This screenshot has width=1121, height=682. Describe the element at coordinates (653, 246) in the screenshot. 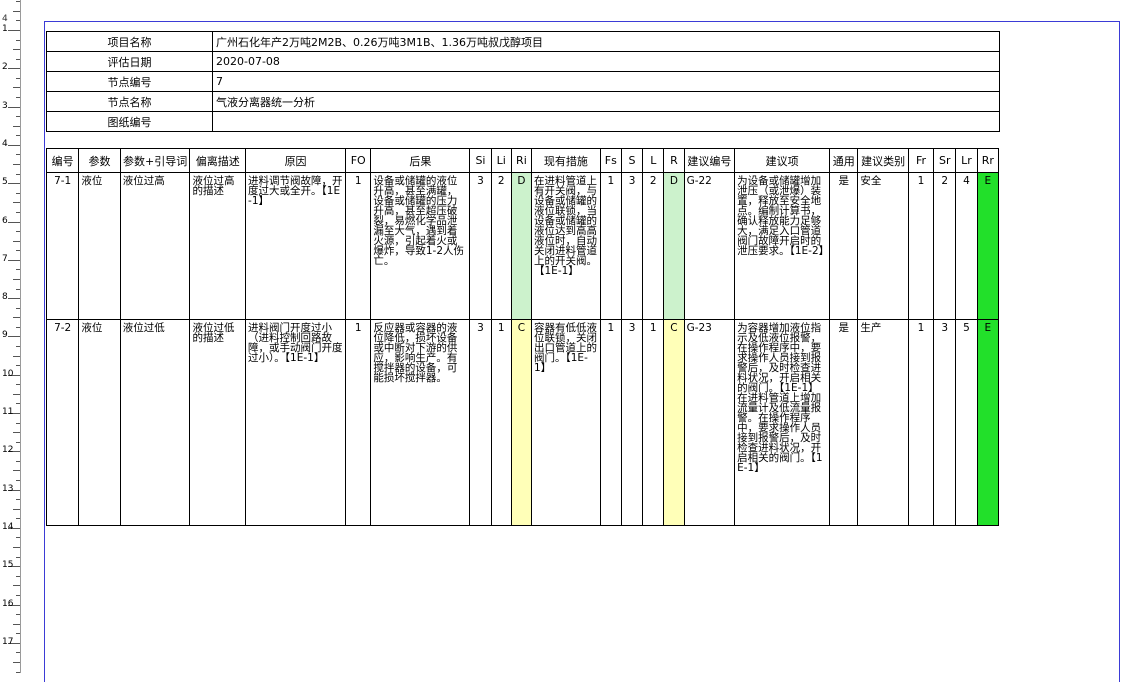

I see `cell-l: 2` at that location.